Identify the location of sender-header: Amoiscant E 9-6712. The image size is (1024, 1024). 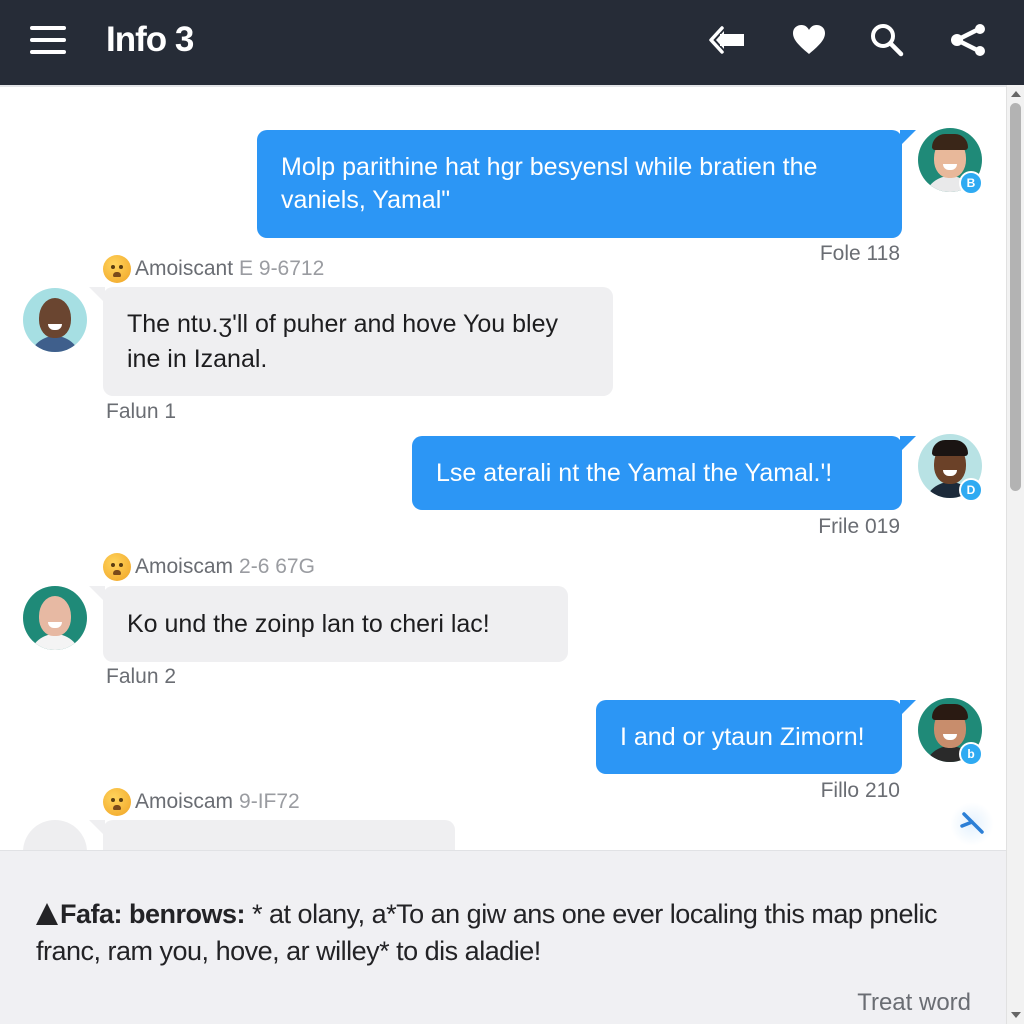
(213, 269).